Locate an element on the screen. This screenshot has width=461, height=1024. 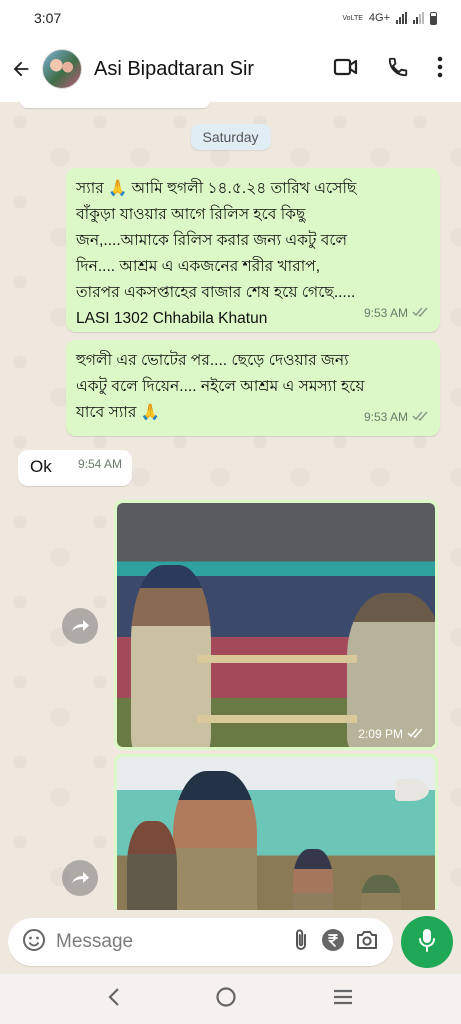
attach-icon is located at coordinates (301, 942).